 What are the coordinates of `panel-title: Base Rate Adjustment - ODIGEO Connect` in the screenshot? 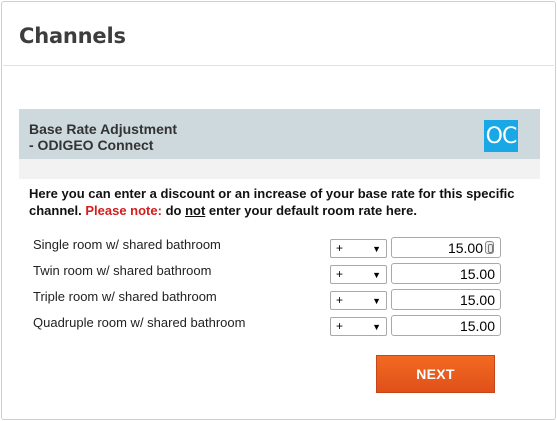 It's located at (179, 137).